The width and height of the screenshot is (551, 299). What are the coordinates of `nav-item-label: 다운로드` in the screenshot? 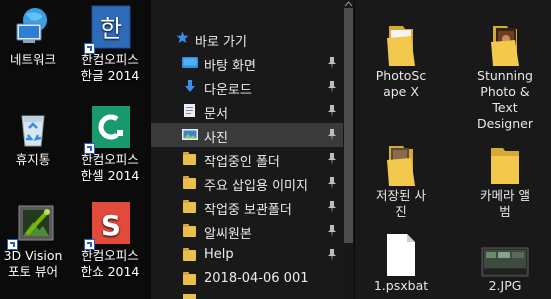 It's located at (228, 90).